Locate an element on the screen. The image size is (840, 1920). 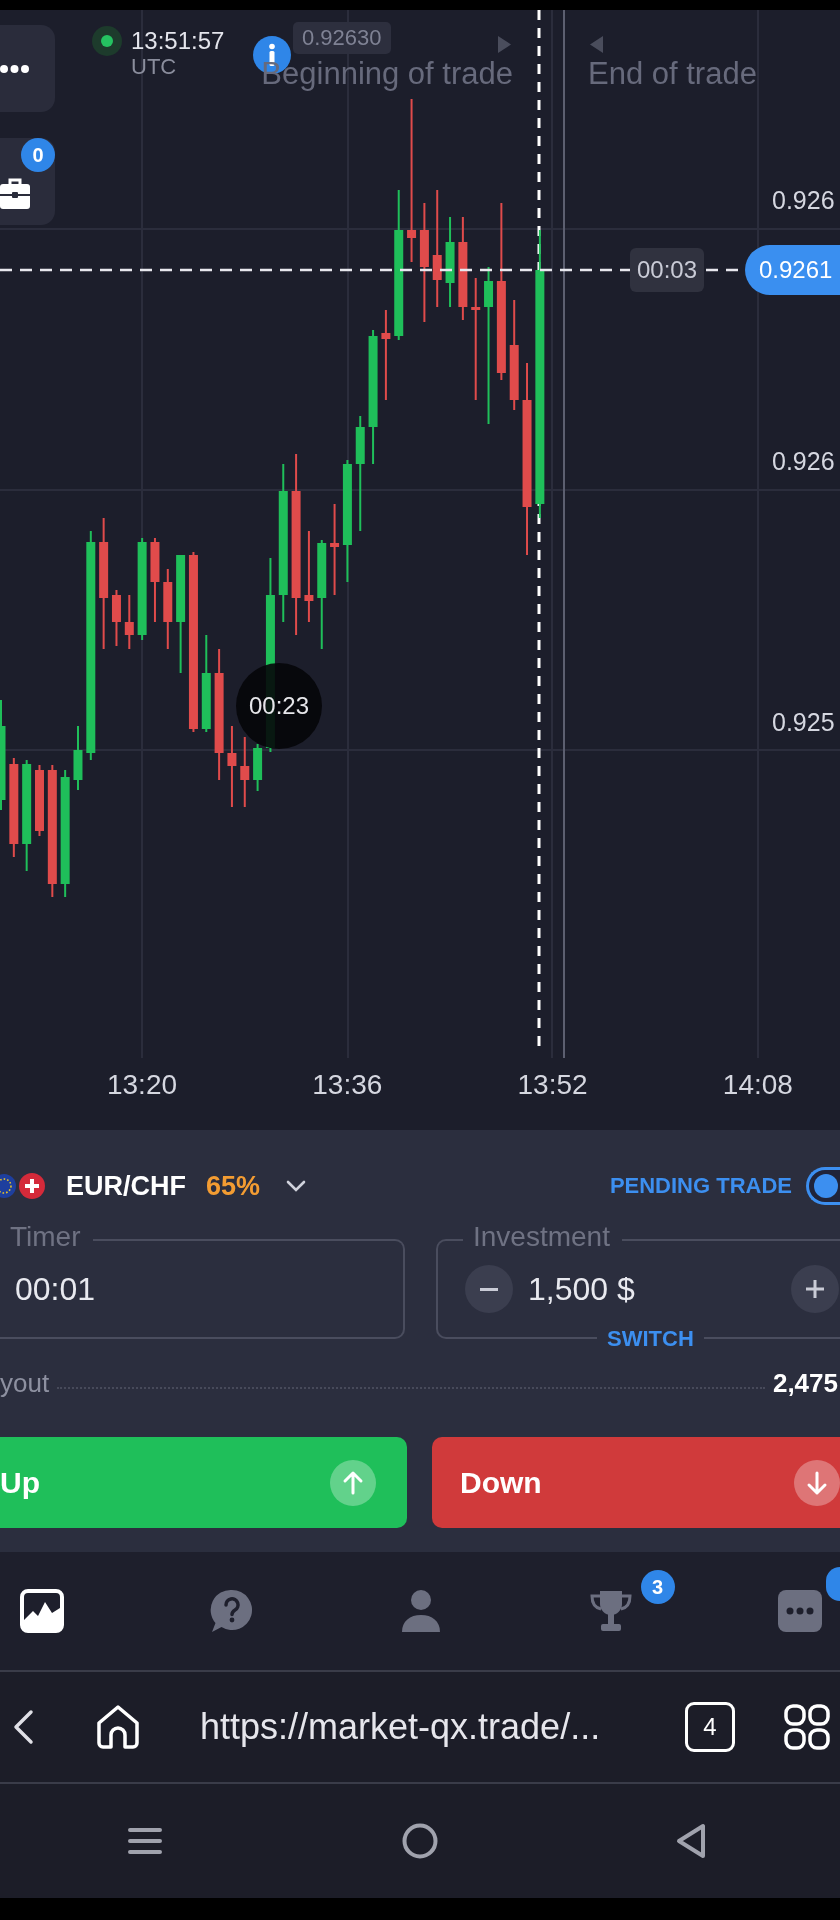
home-circle-icon is located at coordinates (420, 1841).